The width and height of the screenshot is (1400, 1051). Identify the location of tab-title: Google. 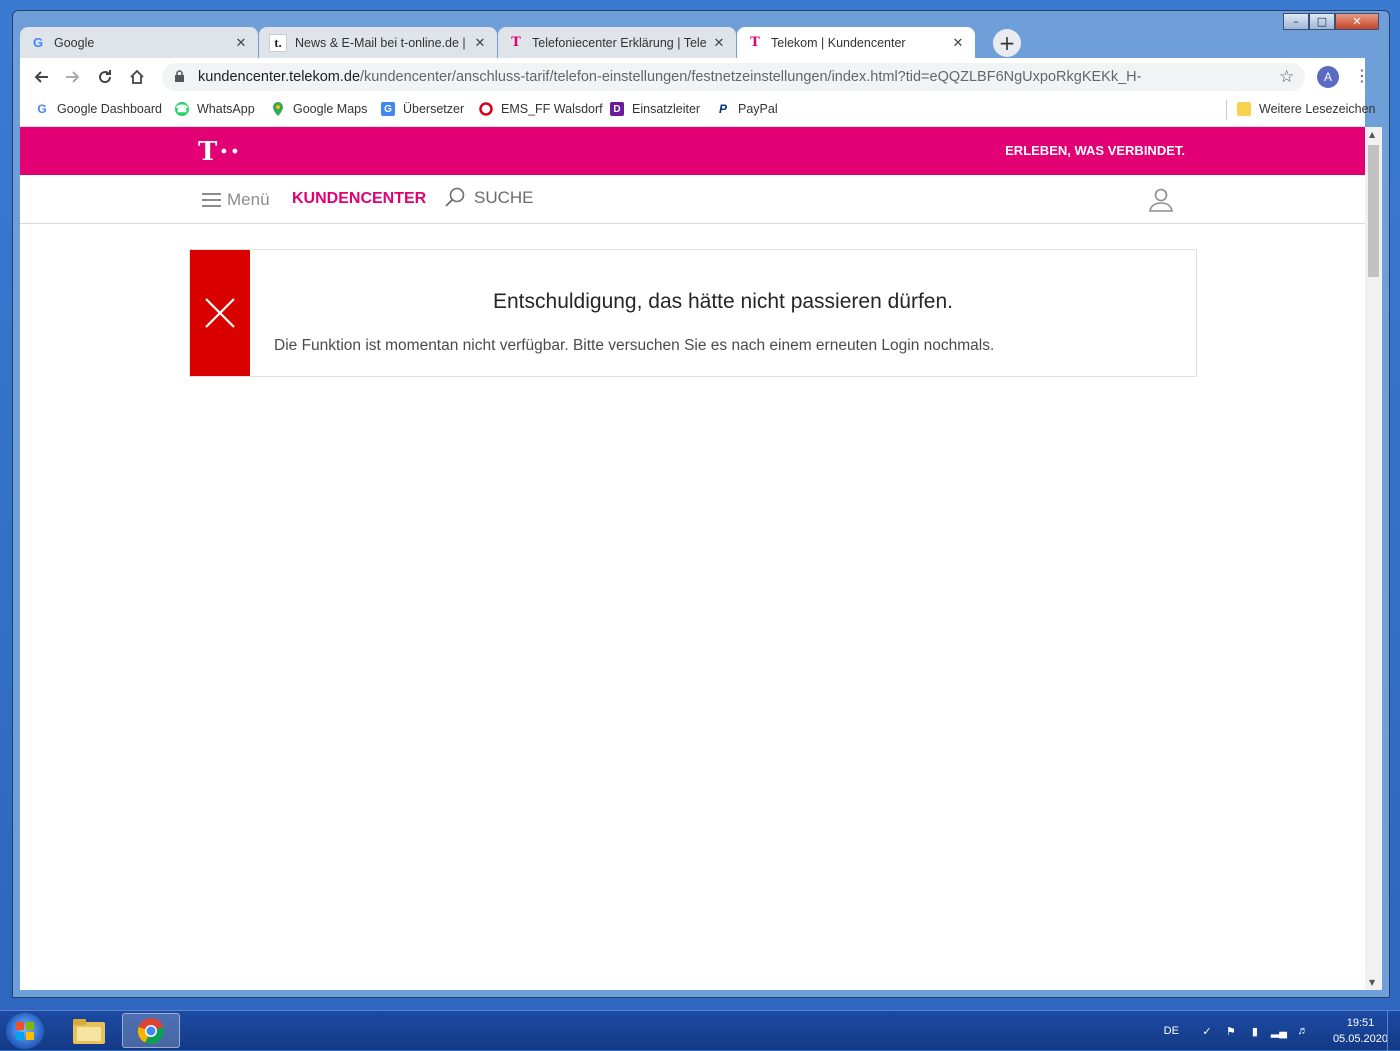
(74, 42).